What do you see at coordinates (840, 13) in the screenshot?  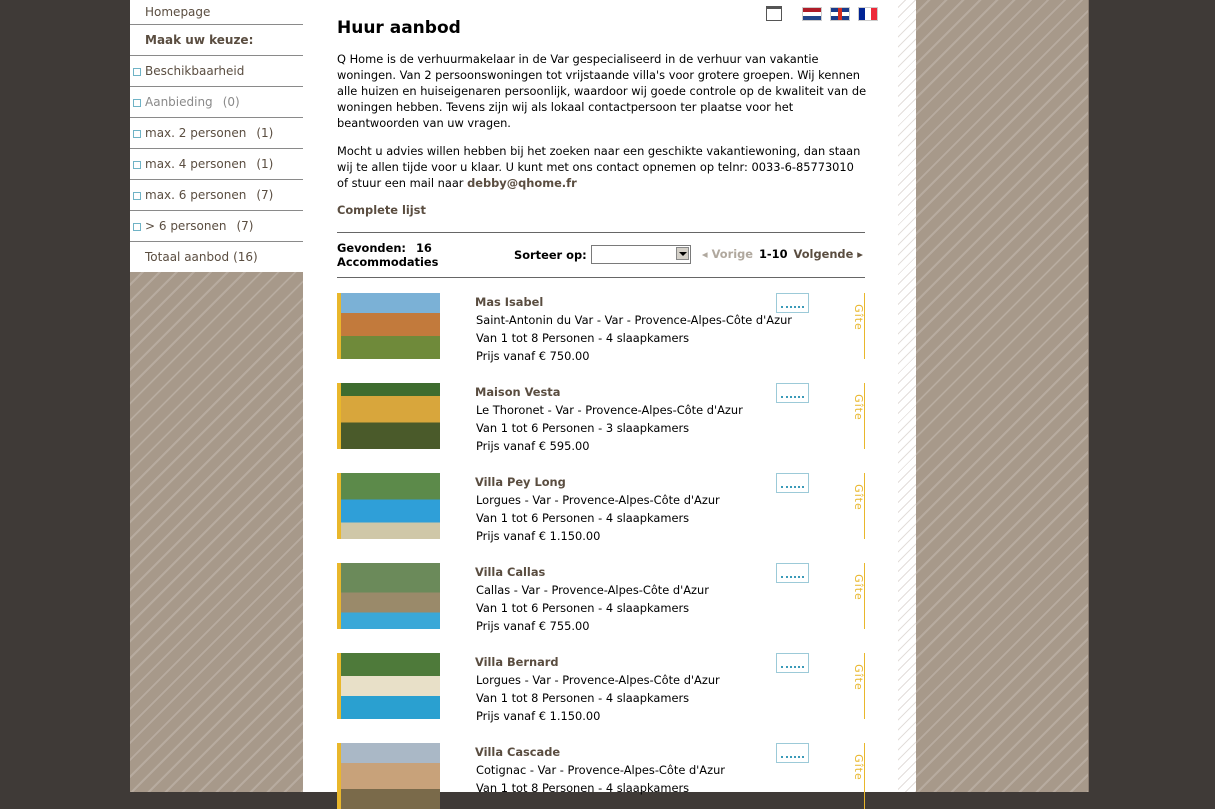 I see `flag-uk-icon` at bounding box center [840, 13].